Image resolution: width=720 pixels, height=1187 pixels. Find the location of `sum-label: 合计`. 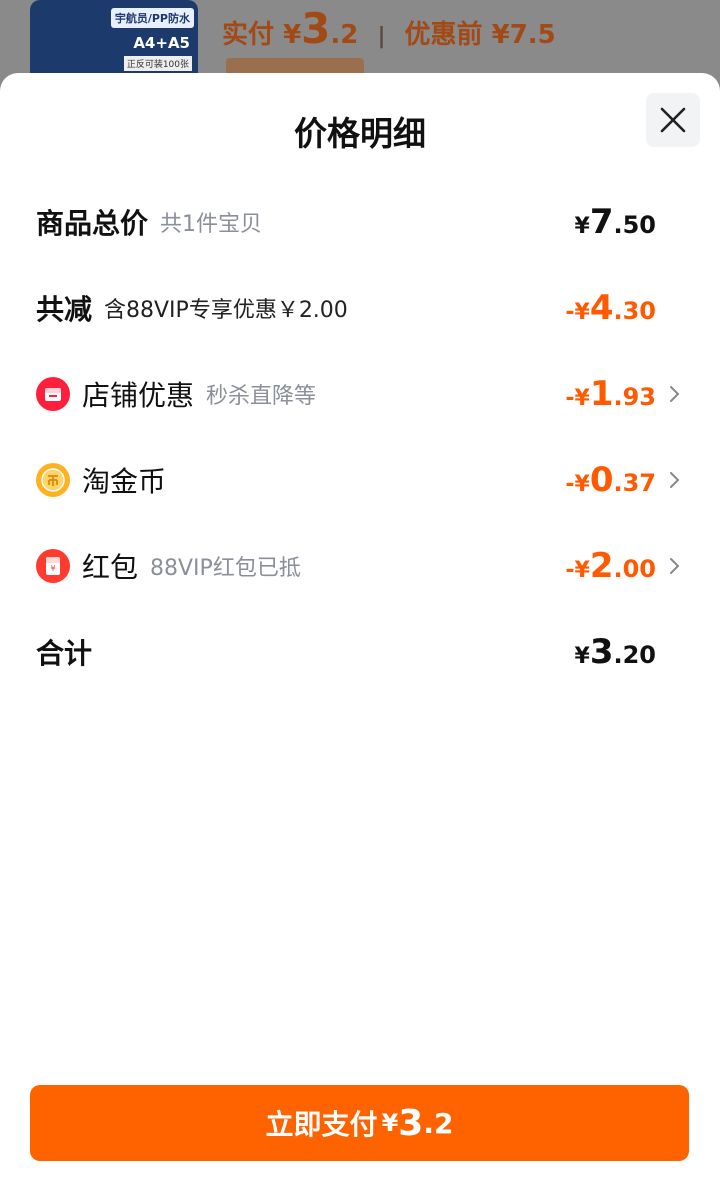

sum-label: 合计 is located at coordinates (64, 653).